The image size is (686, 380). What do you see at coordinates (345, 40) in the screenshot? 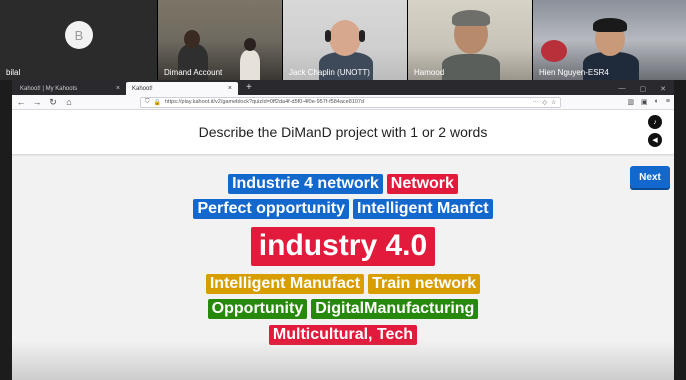
I see `participant-tile-jack-chaplin: Jack Chaplin (UNOTT)` at bounding box center [345, 40].